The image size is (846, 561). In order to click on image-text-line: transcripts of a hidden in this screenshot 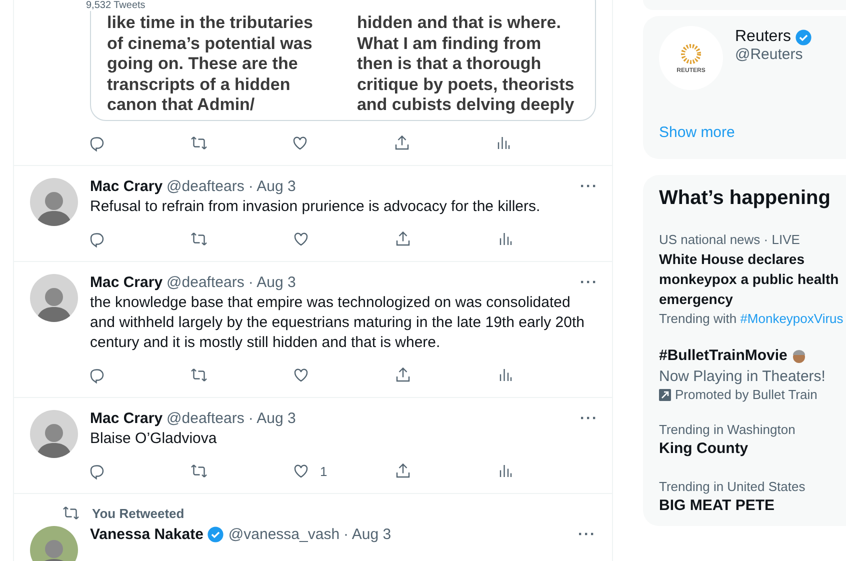, I will do `click(199, 84)`.